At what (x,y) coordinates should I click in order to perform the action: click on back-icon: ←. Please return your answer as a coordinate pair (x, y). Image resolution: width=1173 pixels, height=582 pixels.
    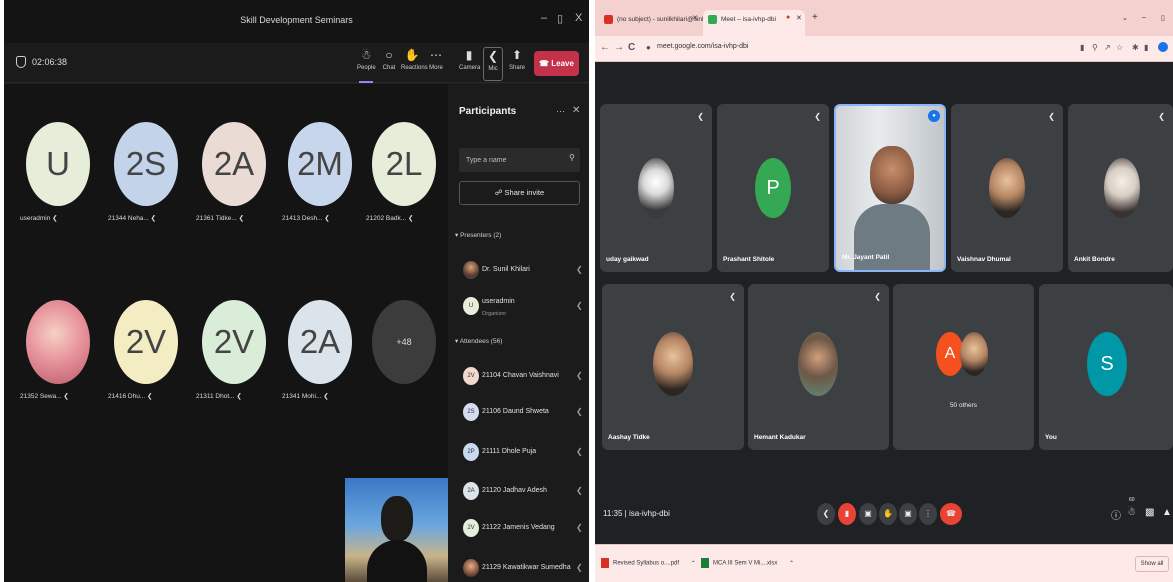
    Looking at the image, I should click on (605, 47).